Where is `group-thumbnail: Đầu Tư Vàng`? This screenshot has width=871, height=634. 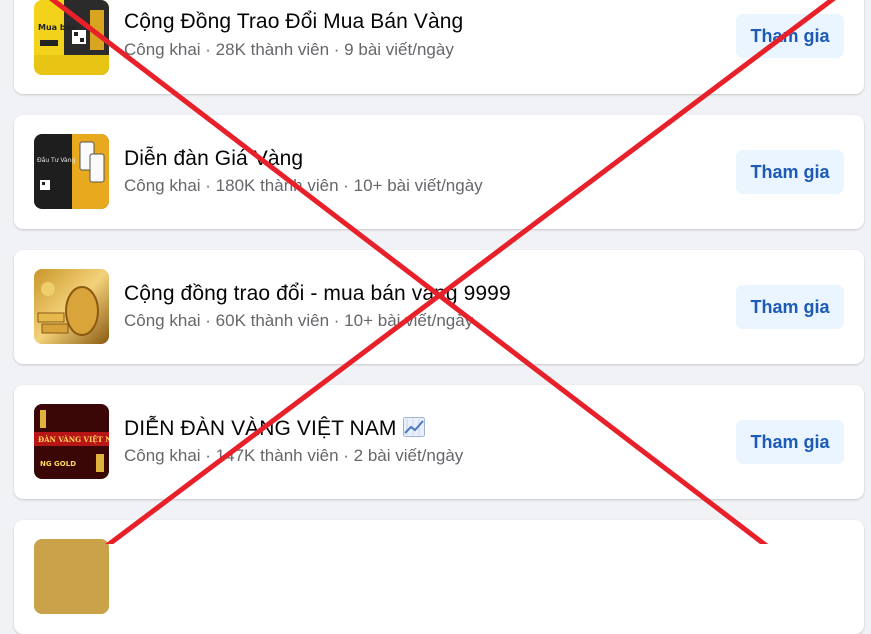 group-thumbnail: Đầu Tư Vàng is located at coordinates (71, 171).